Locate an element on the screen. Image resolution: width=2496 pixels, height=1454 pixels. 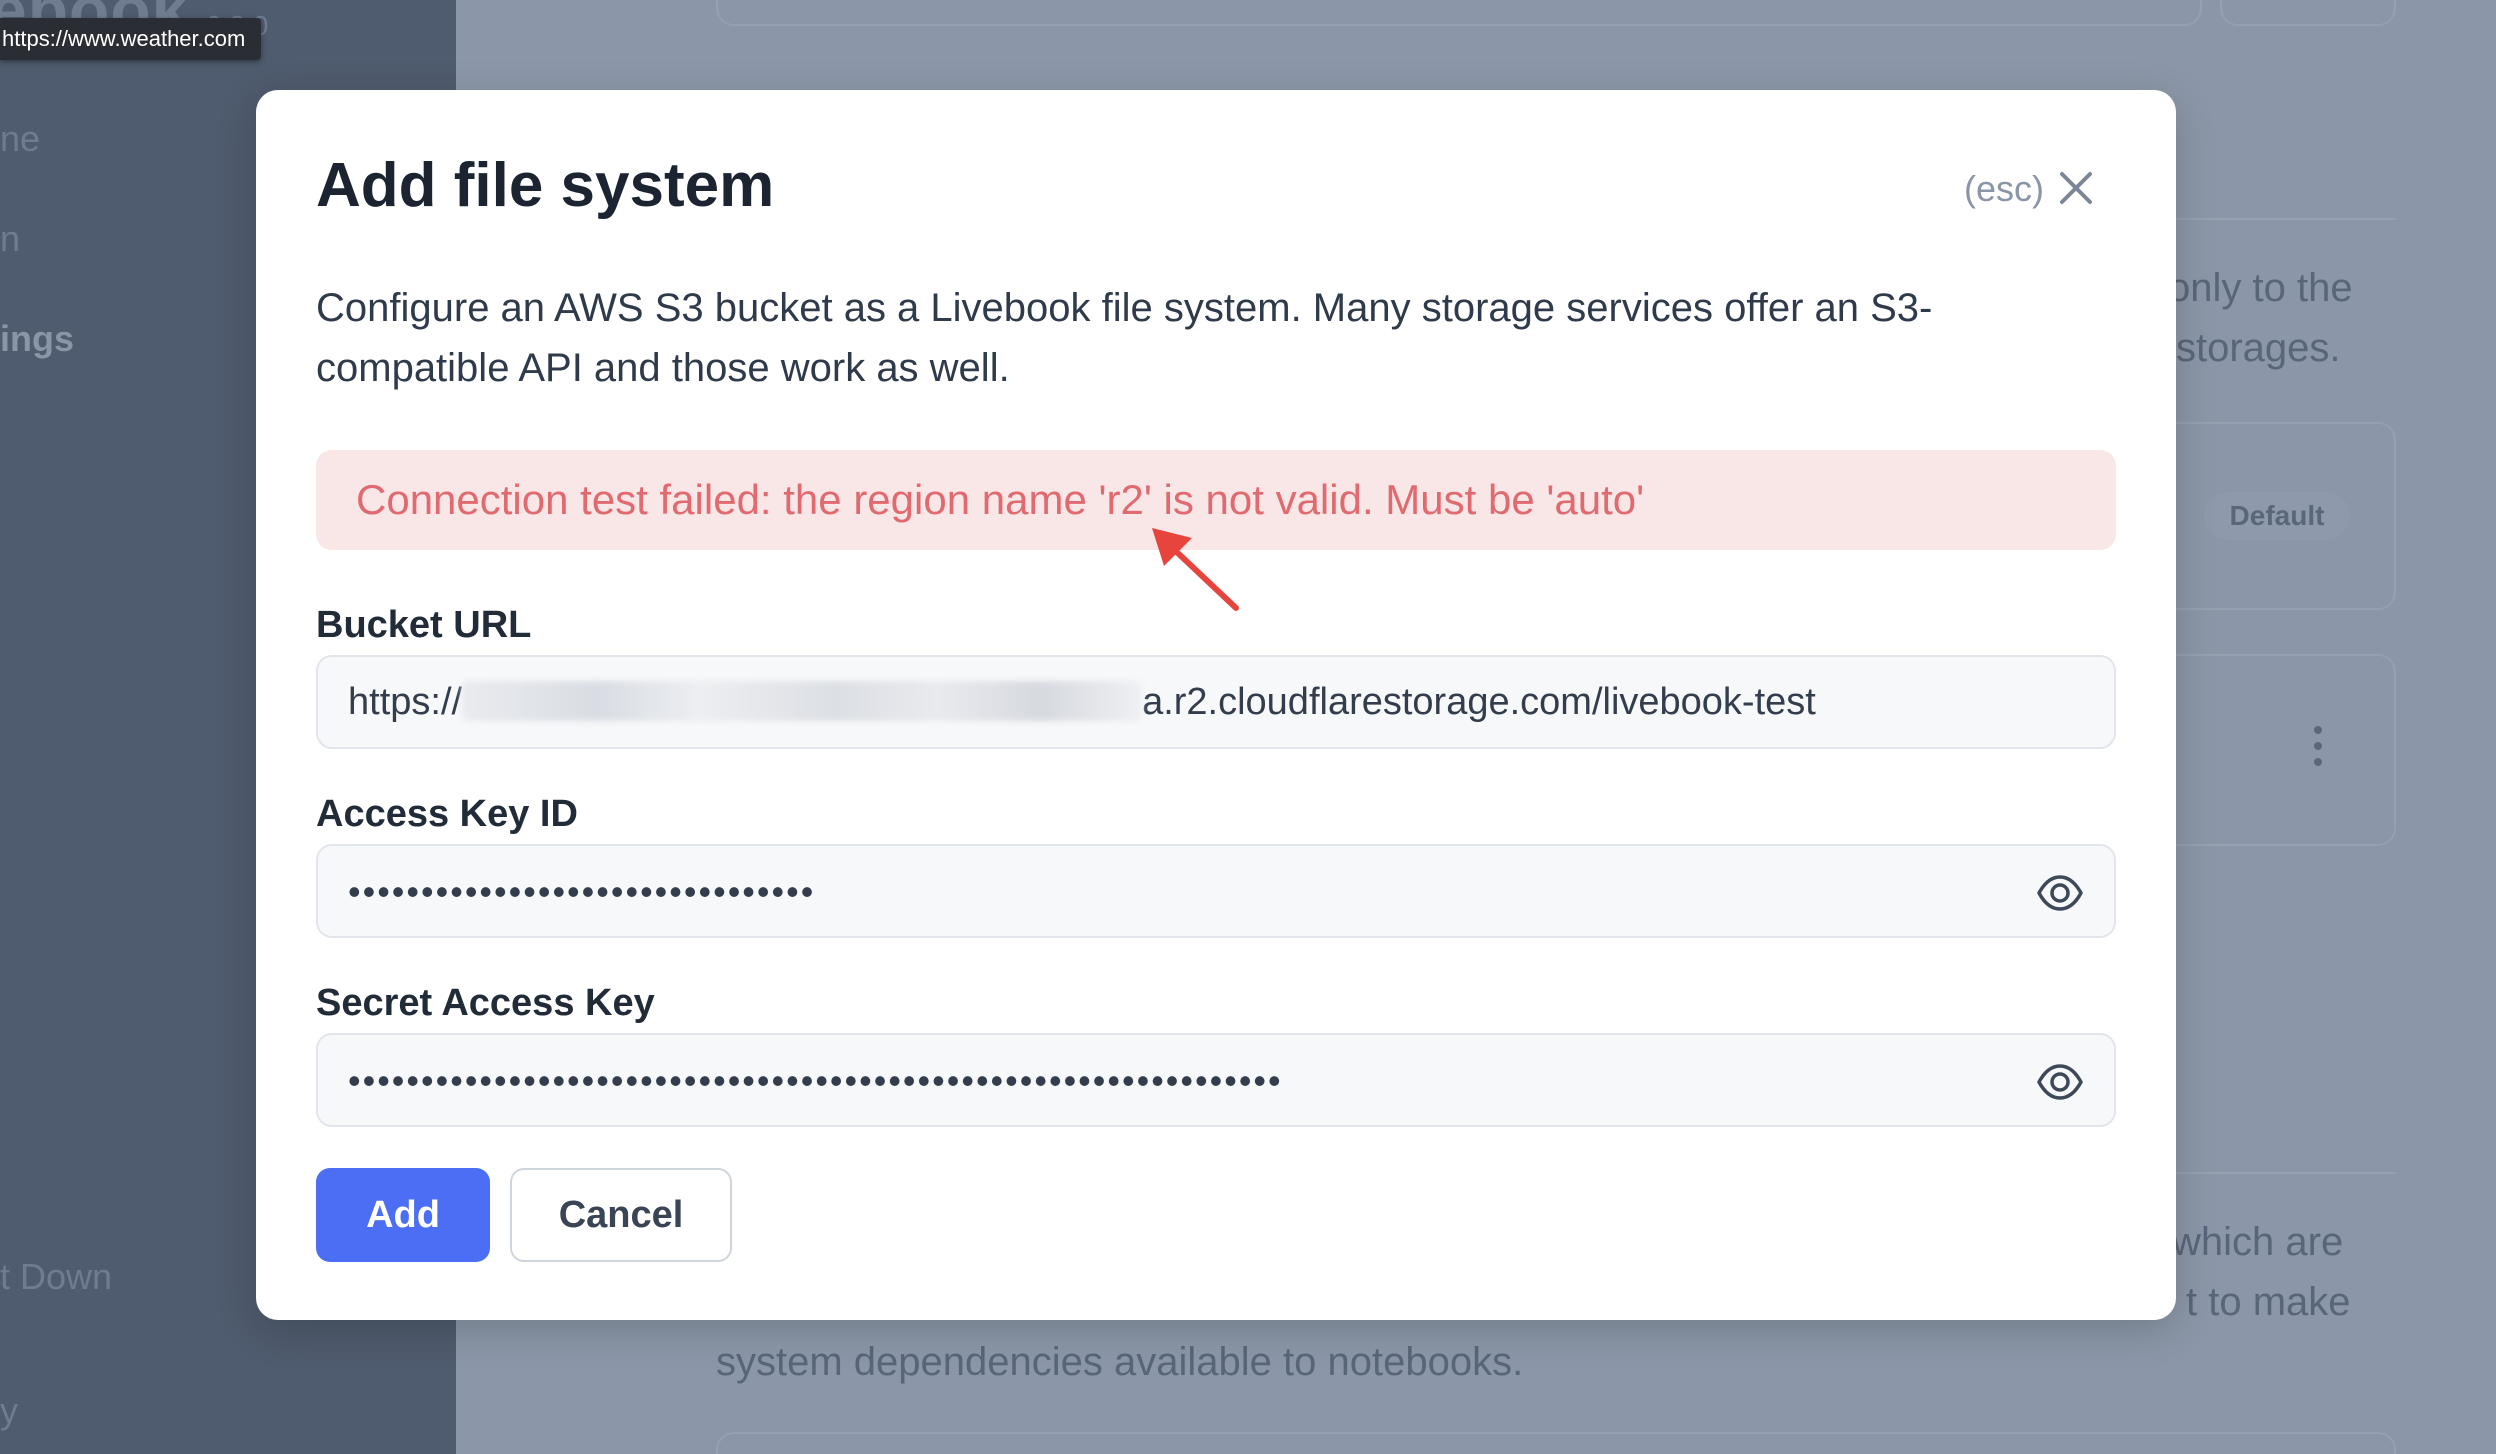
access-key-id-input: •••••••••••••••••••••••••••••••• is located at coordinates (1216, 891).